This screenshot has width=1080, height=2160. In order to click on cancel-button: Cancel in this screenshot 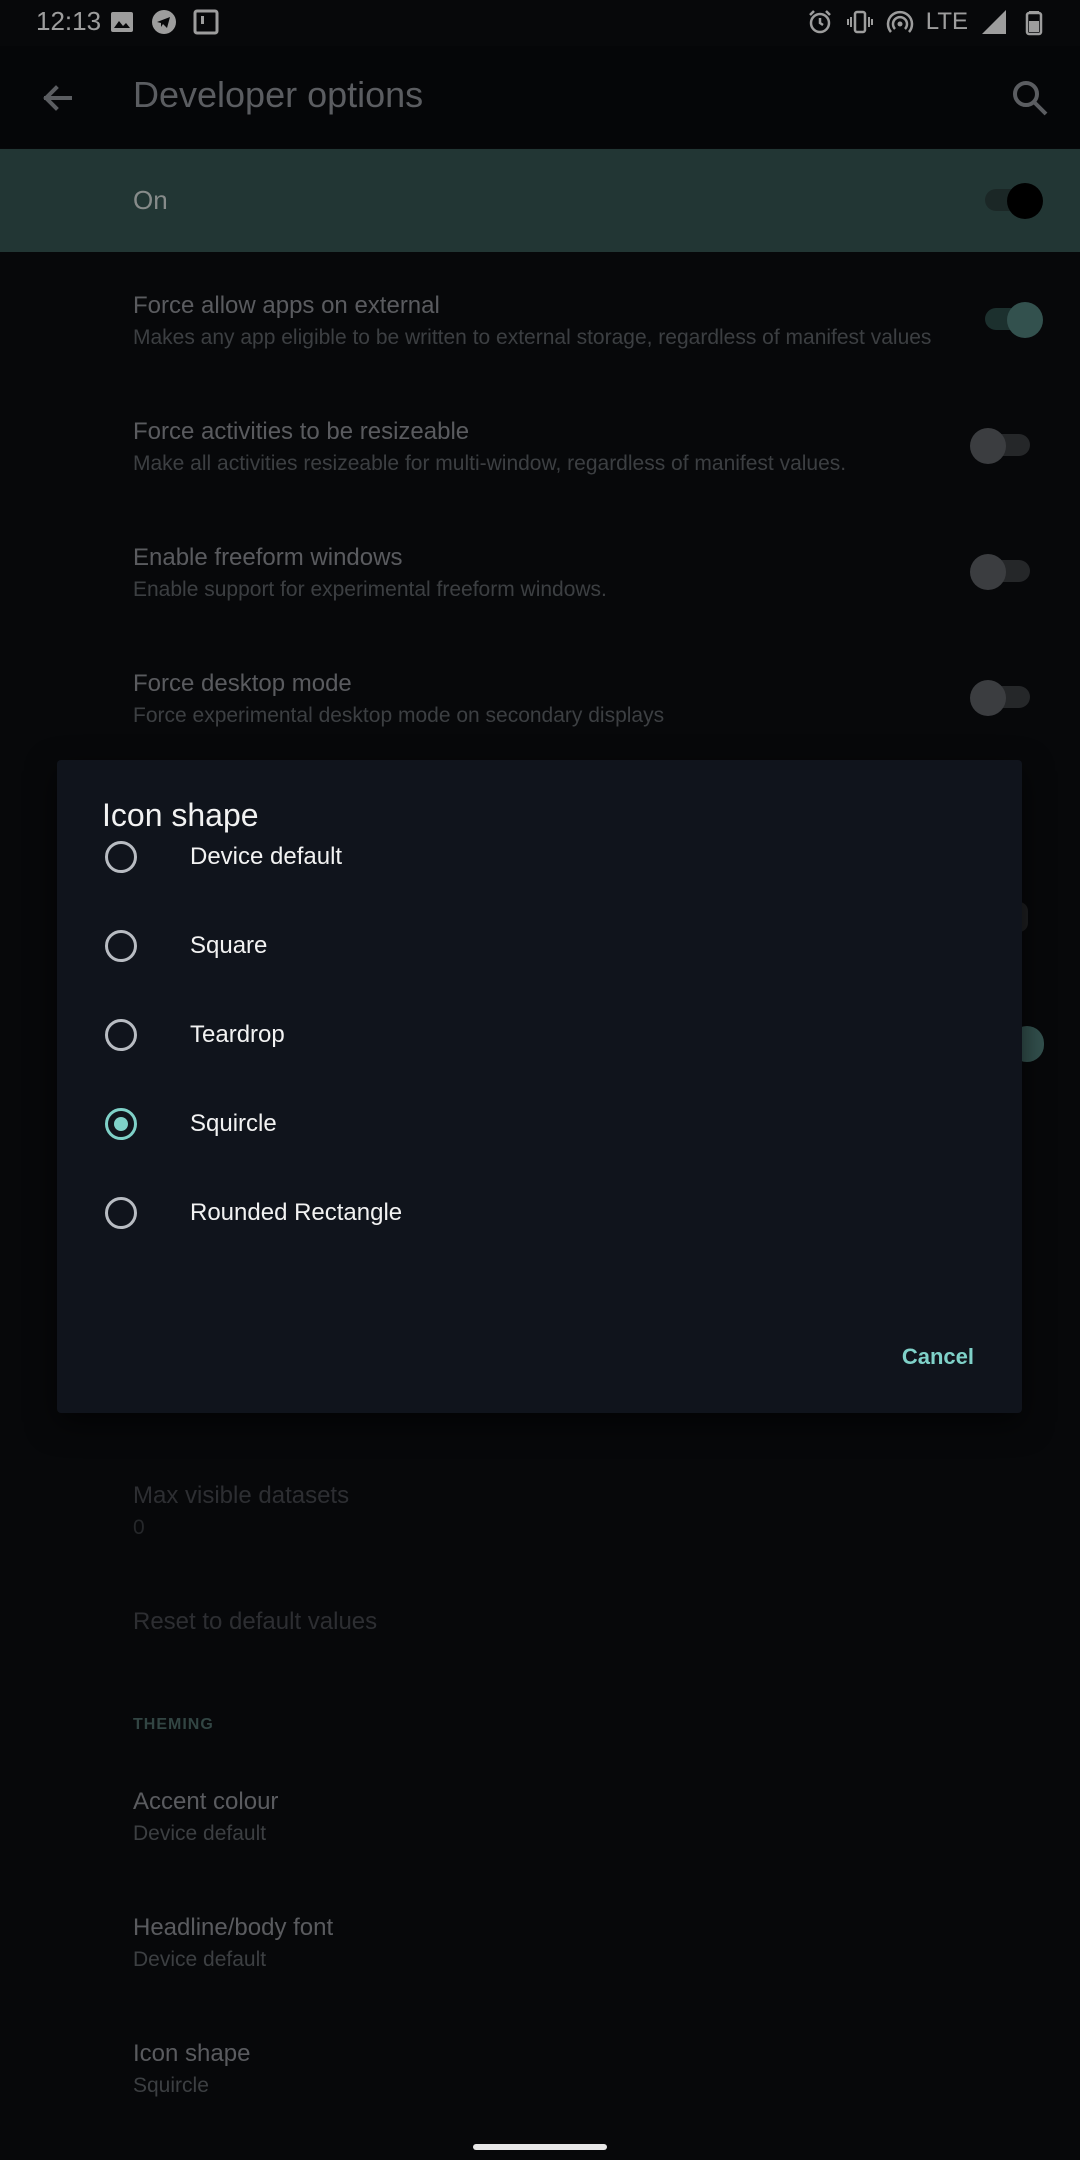, I will do `click(938, 1357)`.